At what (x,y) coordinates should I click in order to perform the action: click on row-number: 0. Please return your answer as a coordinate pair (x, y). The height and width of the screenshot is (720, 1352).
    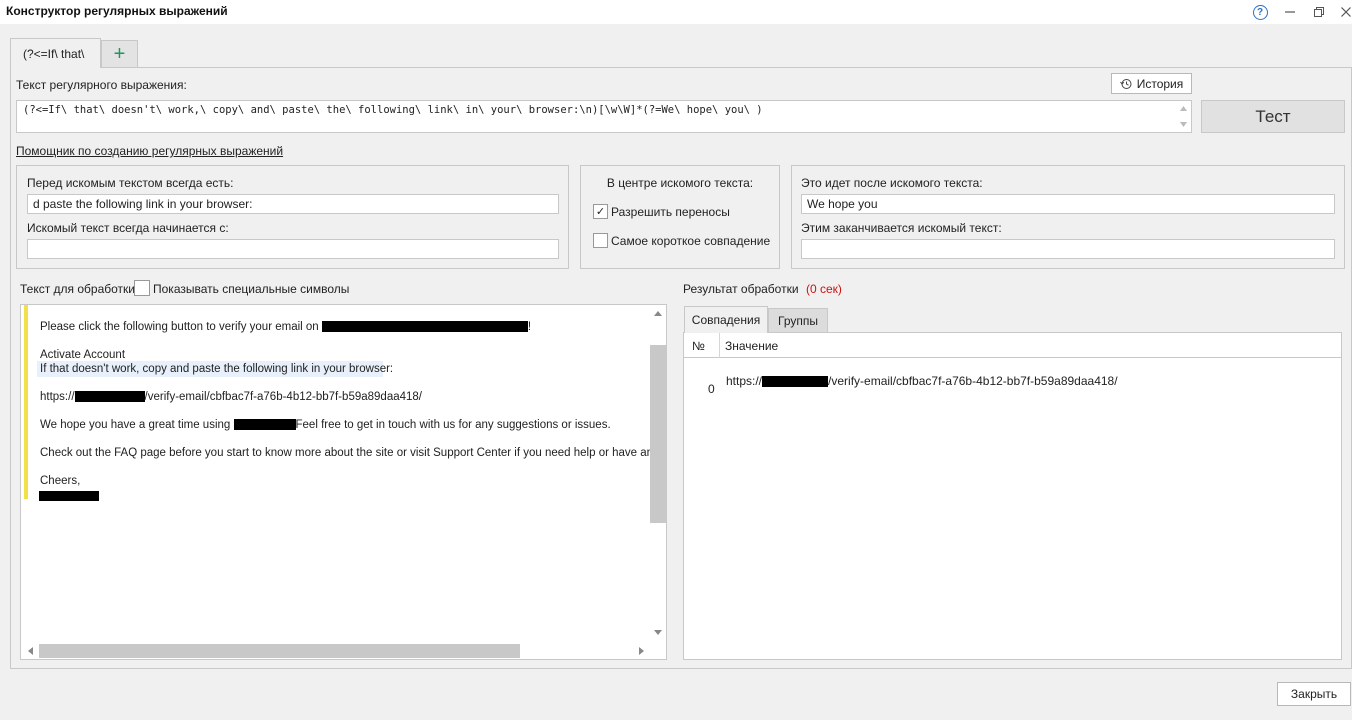
    Looking at the image, I should click on (711, 389).